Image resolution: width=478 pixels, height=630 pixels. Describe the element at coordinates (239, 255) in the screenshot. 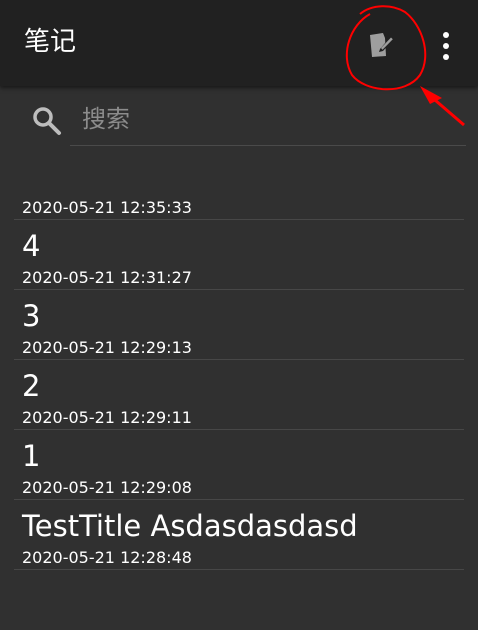

I see `note-item: 4 2020-05-21 12:31:27` at that location.